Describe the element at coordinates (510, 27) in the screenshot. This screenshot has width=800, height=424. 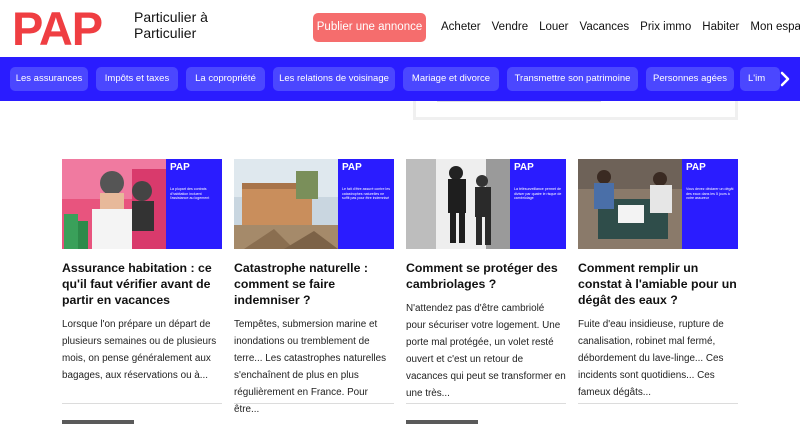
I see `nav-vendre: Vendre` at that location.